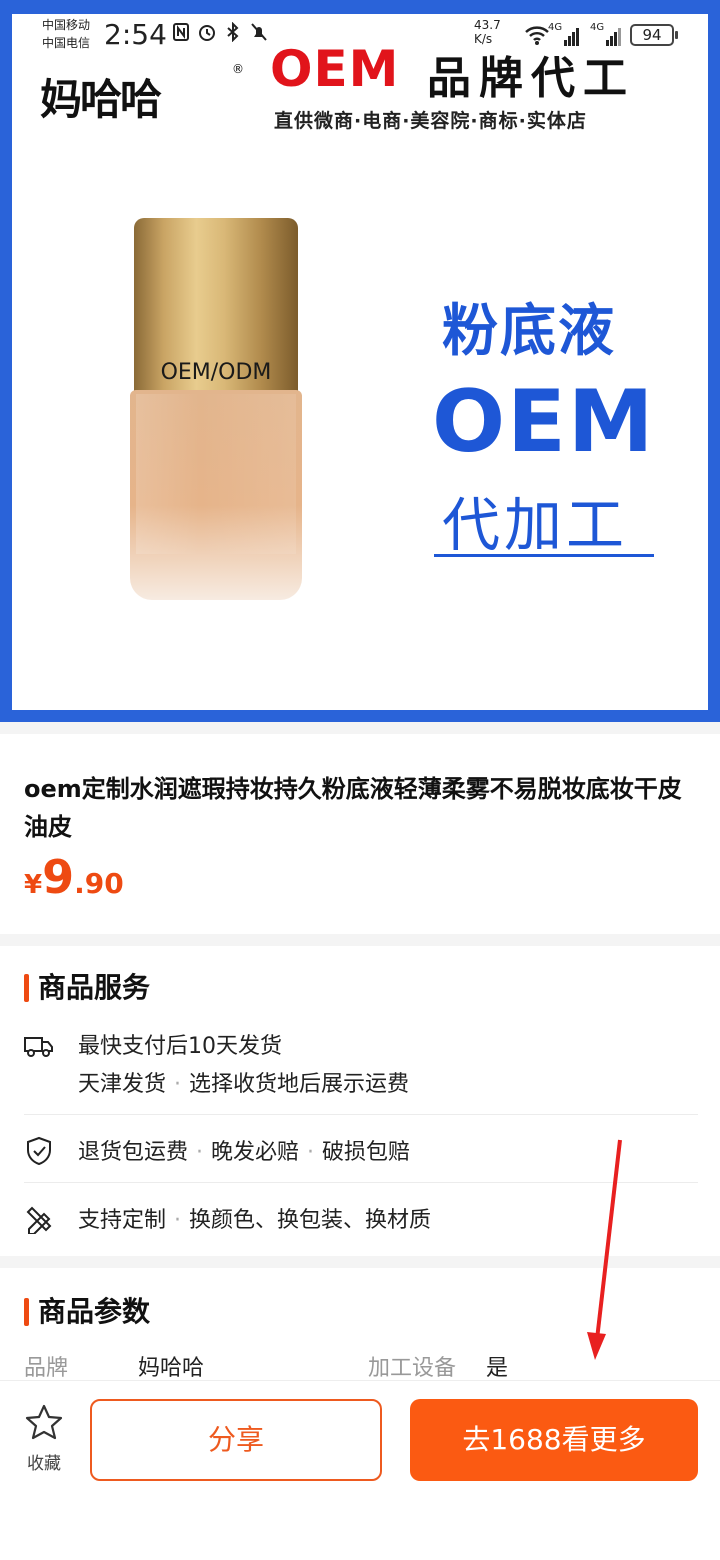 The height and width of the screenshot is (1560, 720). What do you see at coordinates (39, 1151) in the screenshot?
I see `shield-check-icon` at bounding box center [39, 1151].